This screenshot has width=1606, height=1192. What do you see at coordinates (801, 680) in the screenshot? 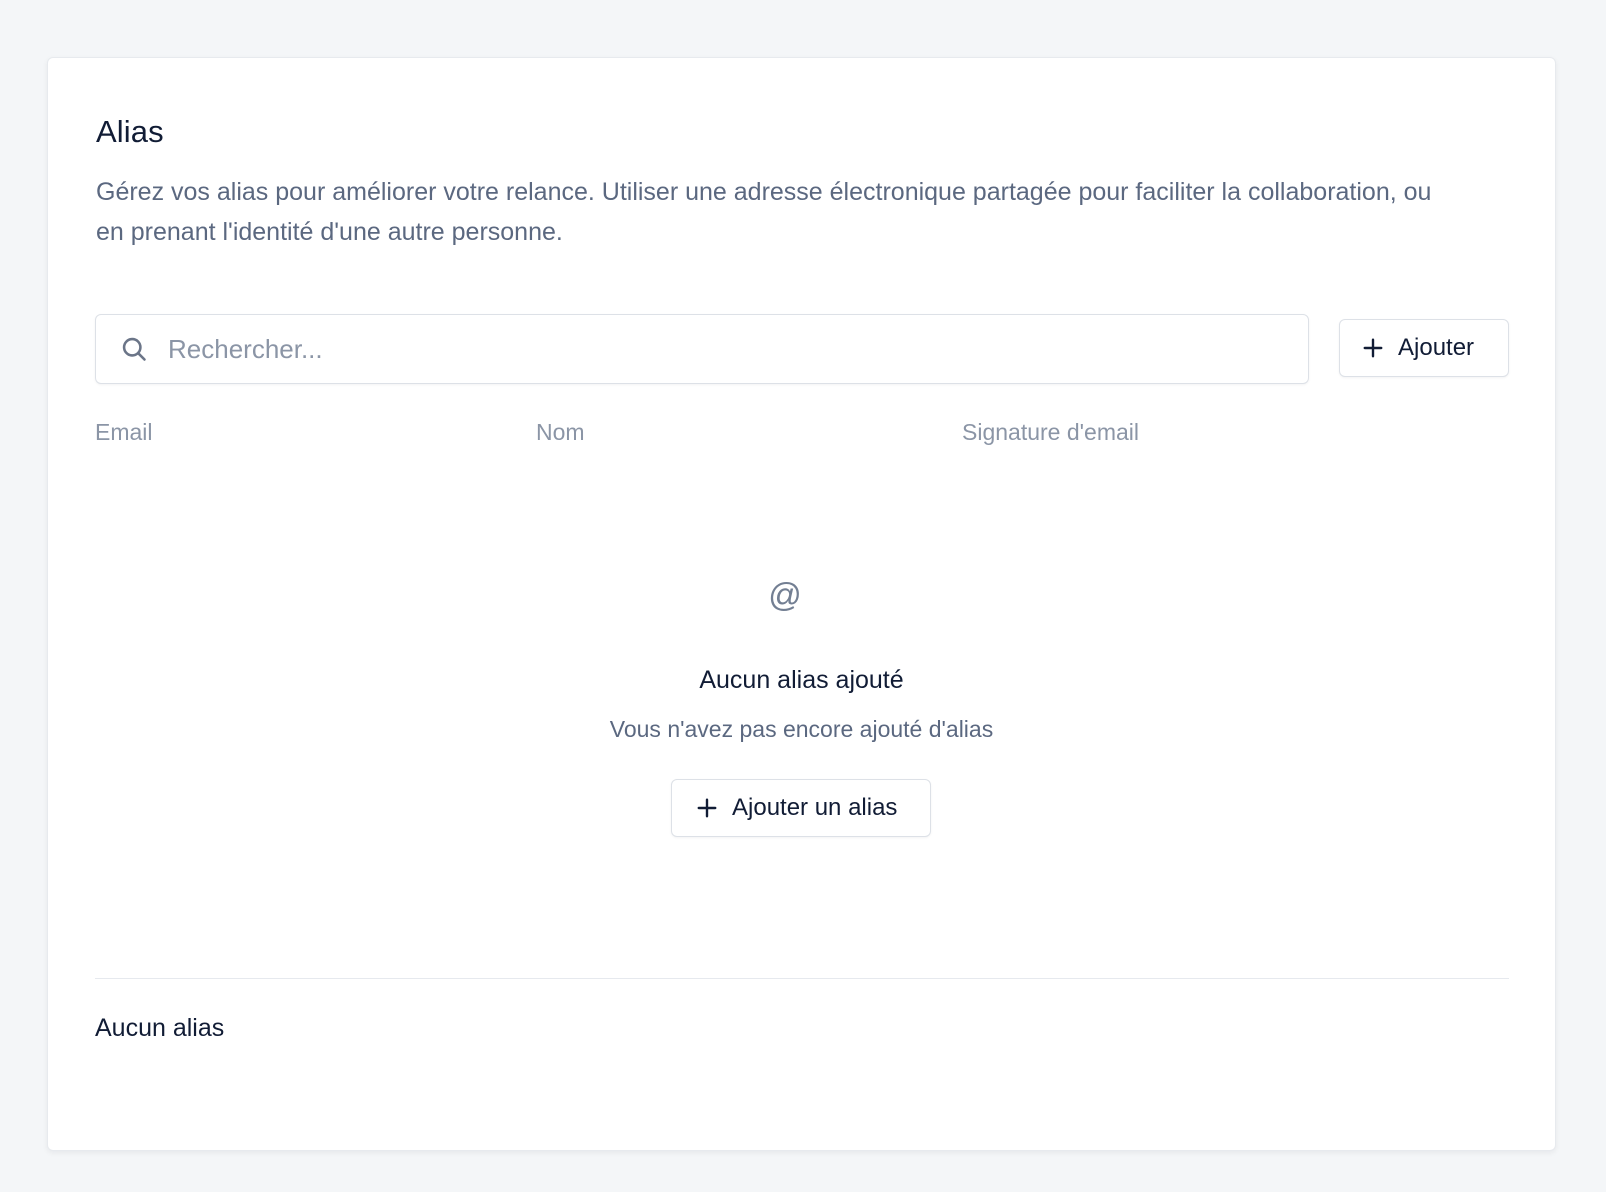
I see `empty-state-title: Aucun alias ajouté` at bounding box center [801, 680].